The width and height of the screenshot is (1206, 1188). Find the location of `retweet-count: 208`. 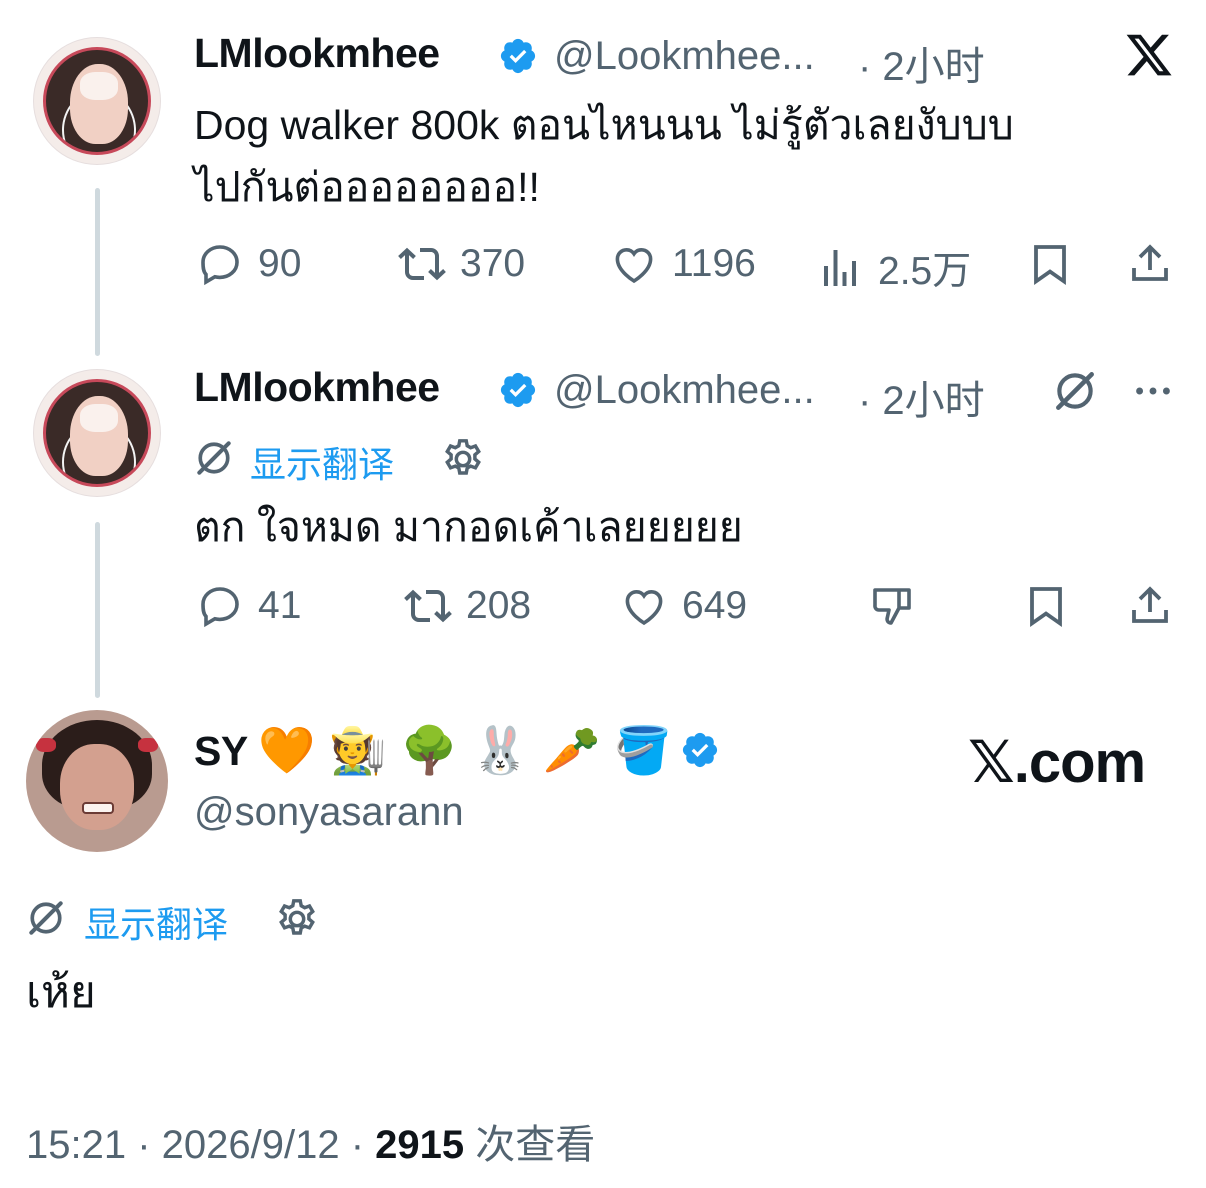

retweet-count: 208 is located at coordinates (499, 605).